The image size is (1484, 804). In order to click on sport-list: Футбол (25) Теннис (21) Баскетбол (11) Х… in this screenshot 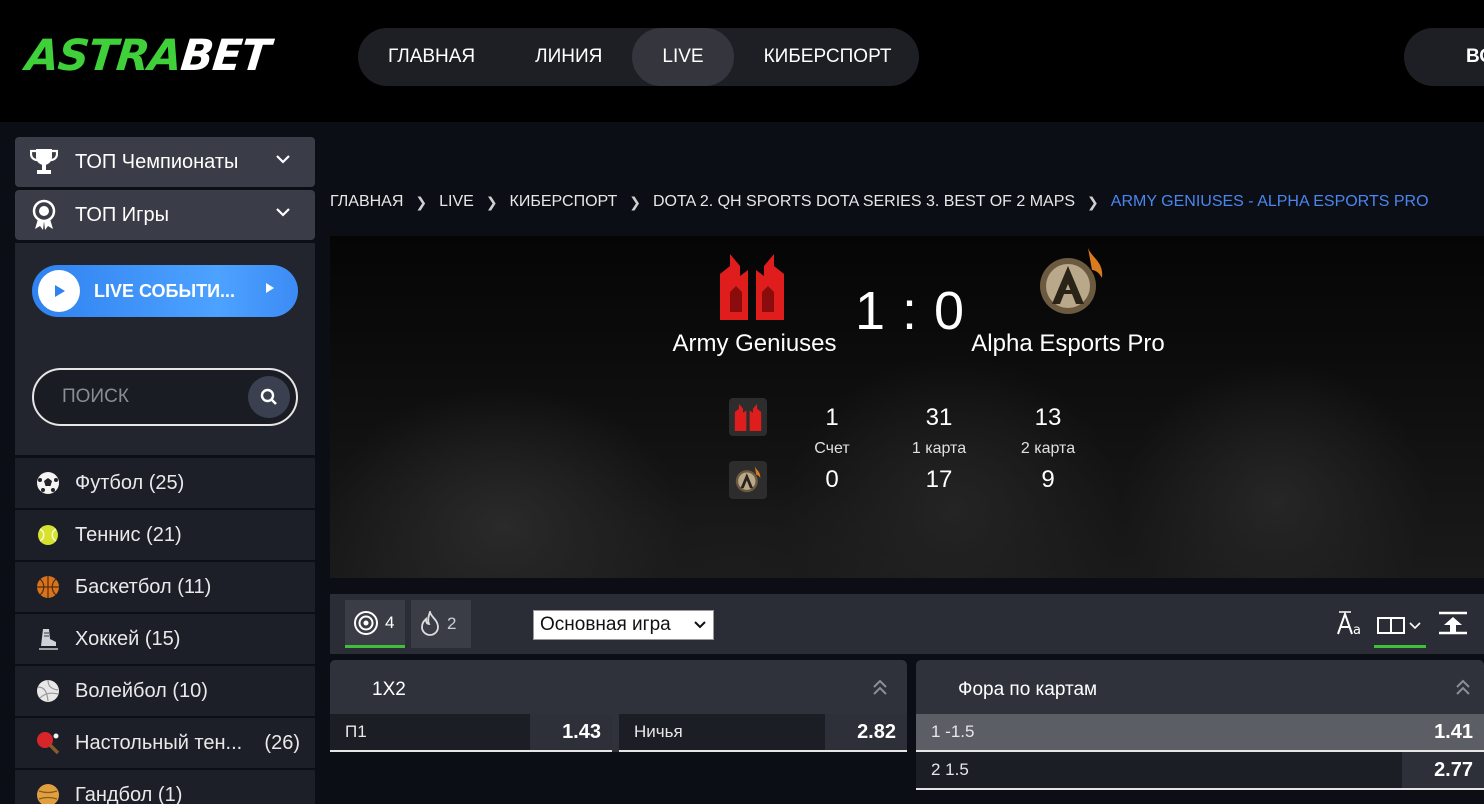, I will do `click(165, 631)`.